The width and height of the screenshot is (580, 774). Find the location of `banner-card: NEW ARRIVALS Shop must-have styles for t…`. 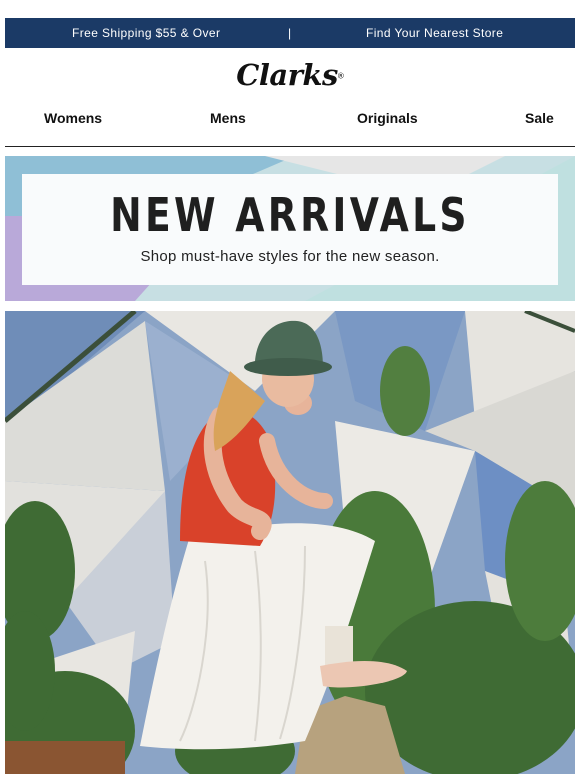

banner-card: NEW ARRIVALS Shop must-have styles for t… is located at coordinates (290, 229).